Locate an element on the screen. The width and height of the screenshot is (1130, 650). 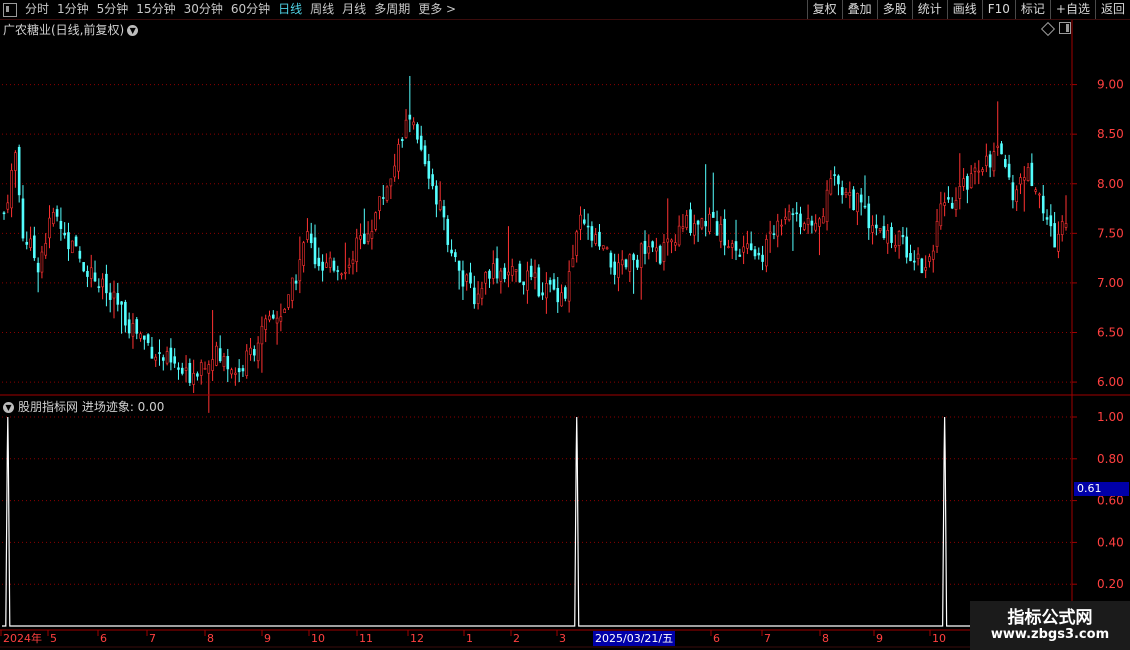
toolbar-button: 标记 is located at coordinates (1032, 9).